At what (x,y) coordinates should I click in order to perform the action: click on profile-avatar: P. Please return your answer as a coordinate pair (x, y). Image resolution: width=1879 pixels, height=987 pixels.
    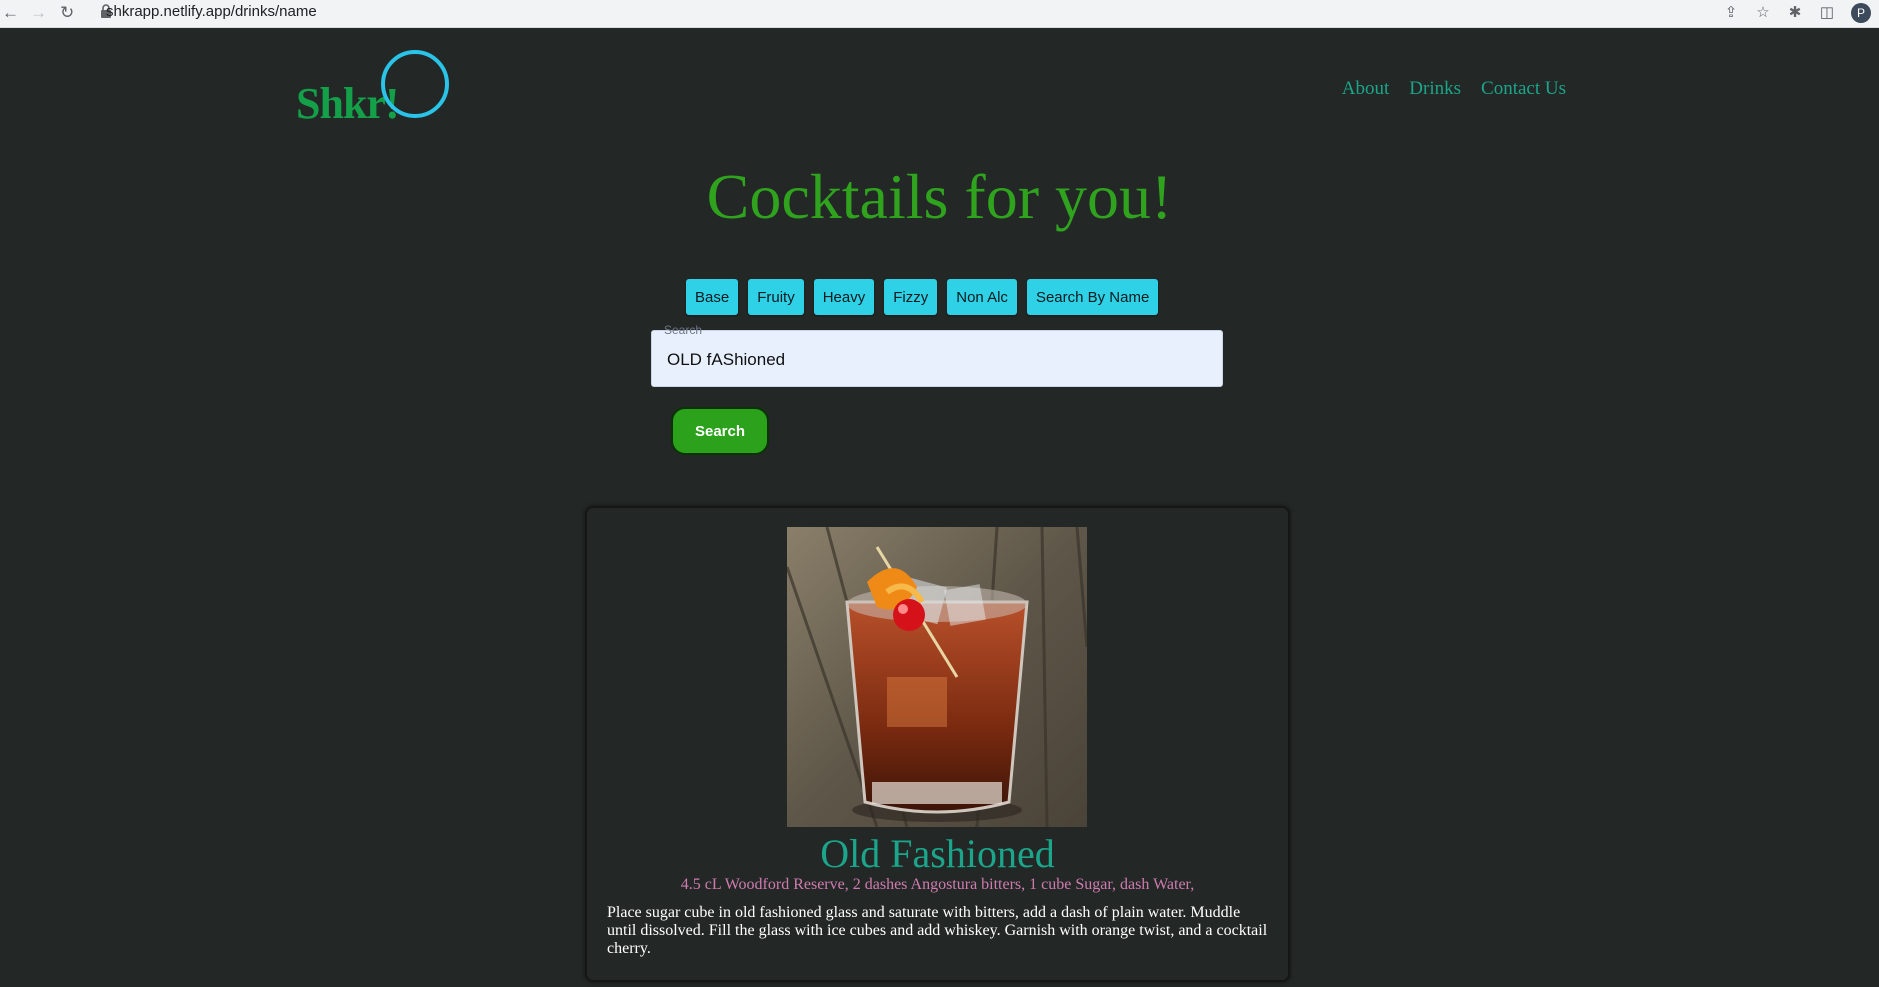
    Looking at the image, I should click on (1861, 12).